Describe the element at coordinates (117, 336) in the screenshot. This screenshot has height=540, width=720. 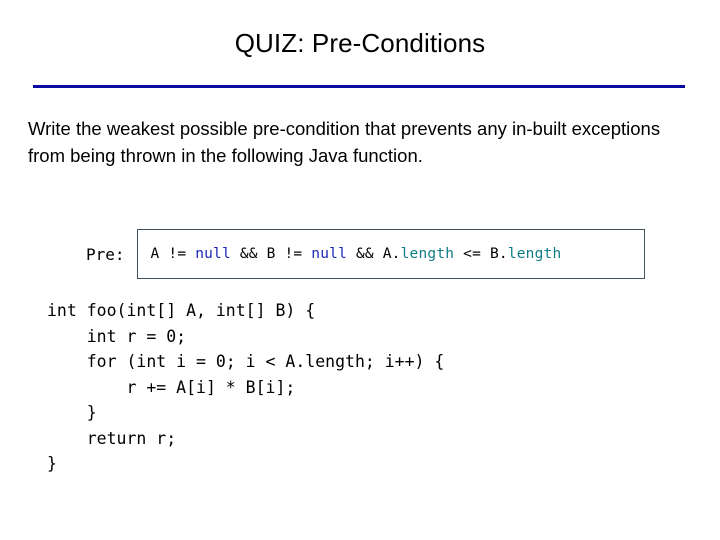
I see `code-line: int r = 0;` at that location.